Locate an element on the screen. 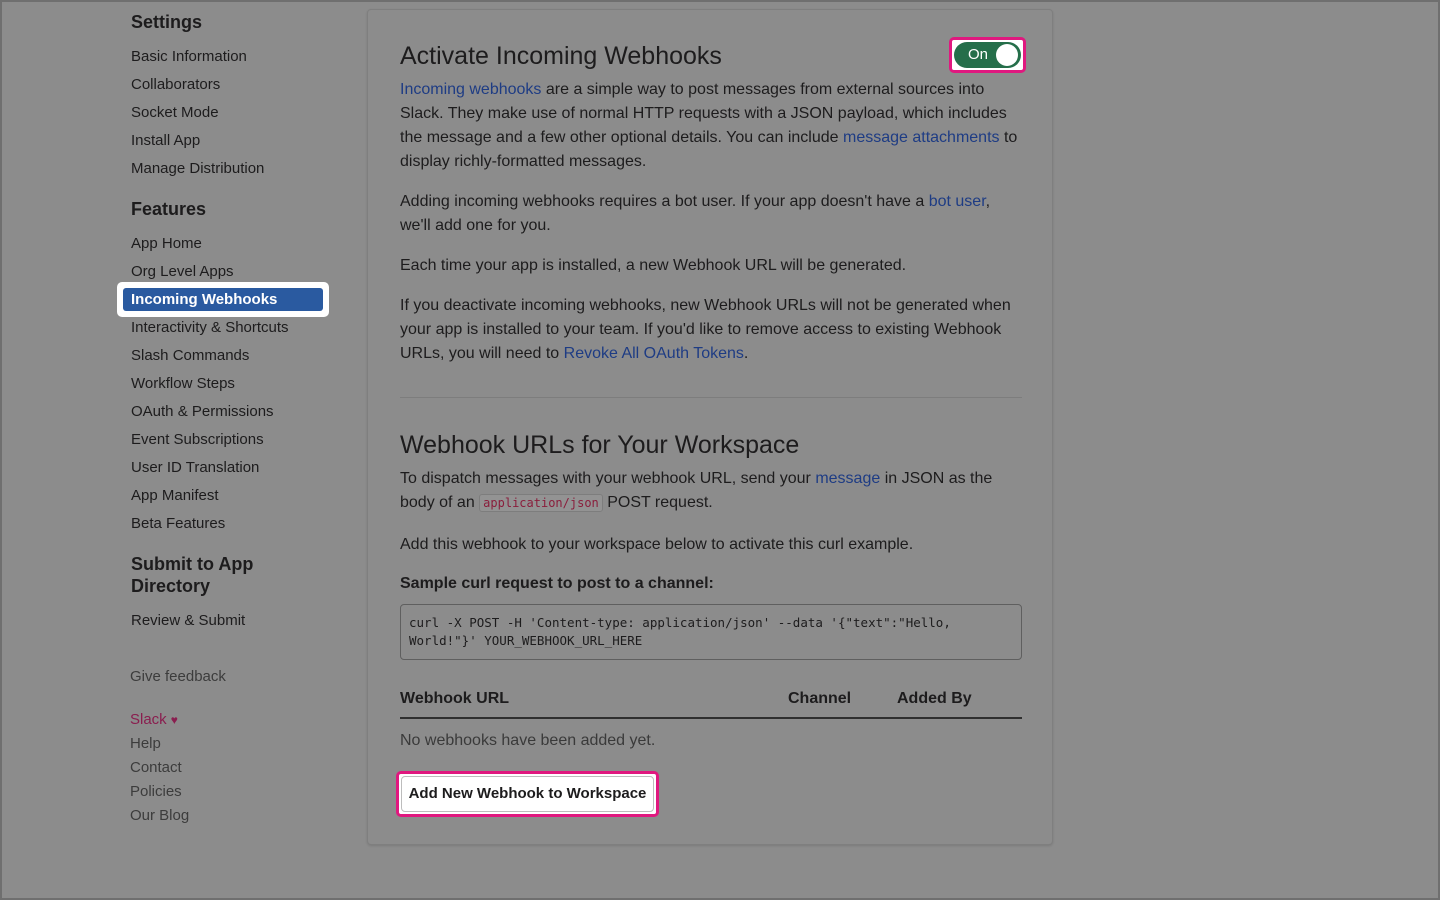 This screenshot has width=1440, height=900. empty-webhooks-message: No webhooks have been added yet. is located at coordinates (528, 740).